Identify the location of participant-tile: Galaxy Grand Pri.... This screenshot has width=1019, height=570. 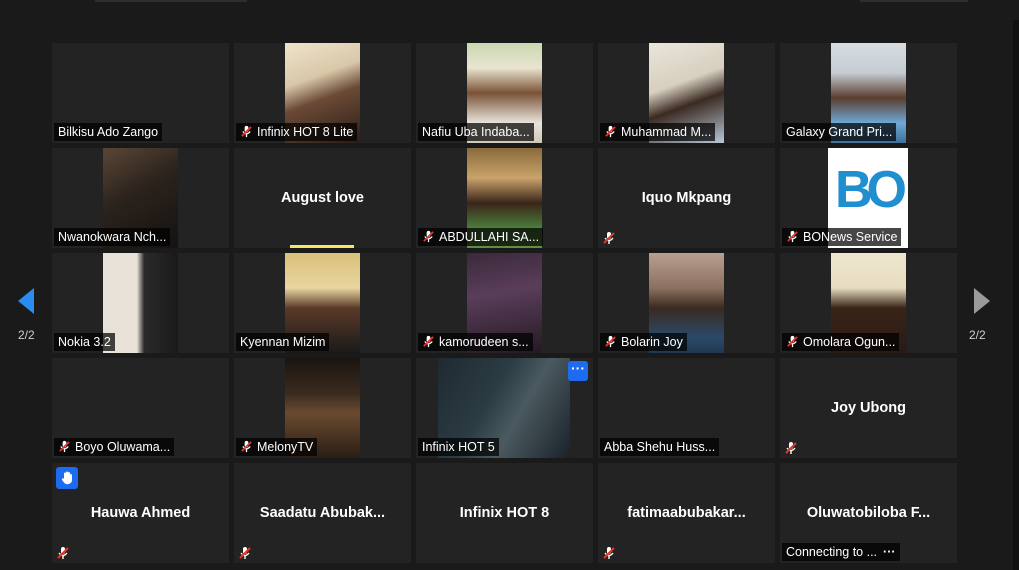
(868, 93).